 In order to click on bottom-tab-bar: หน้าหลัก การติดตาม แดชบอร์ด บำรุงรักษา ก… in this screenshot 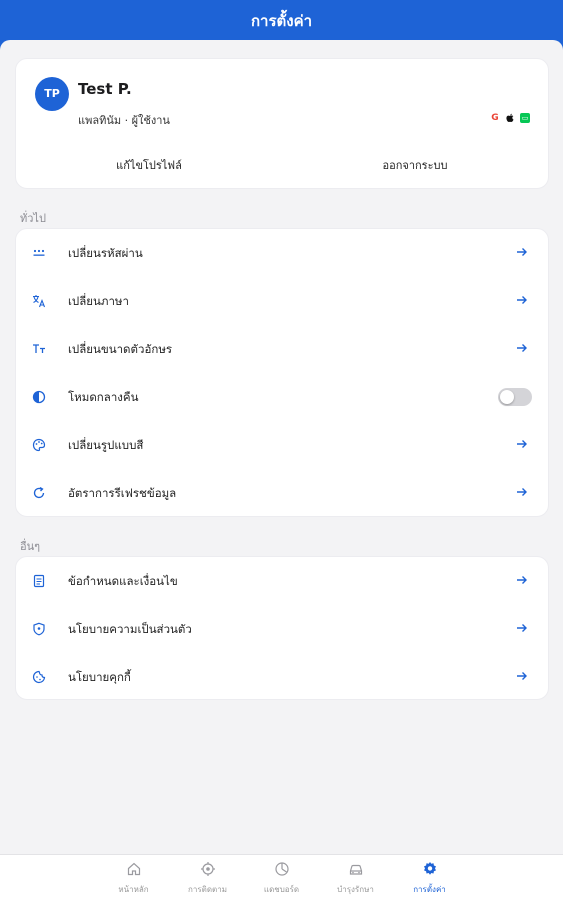, I will do `click(281, 877)`.